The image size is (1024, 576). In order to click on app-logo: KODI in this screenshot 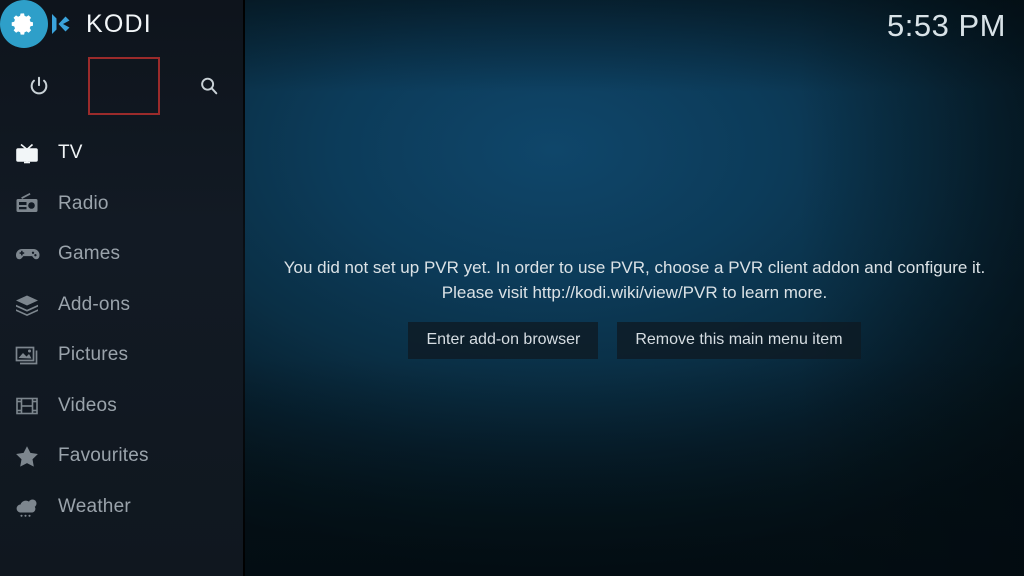, I will do `click(99, 24)`.